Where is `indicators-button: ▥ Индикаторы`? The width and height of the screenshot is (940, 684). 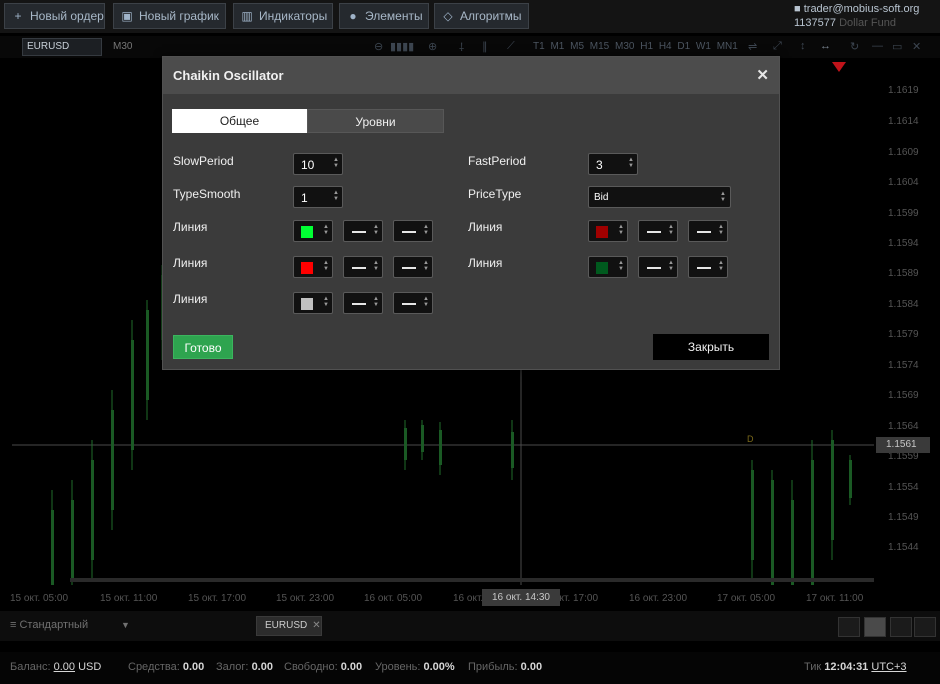
indicators-button: ▥ Индикаторы is located at coordinates (283, 16).